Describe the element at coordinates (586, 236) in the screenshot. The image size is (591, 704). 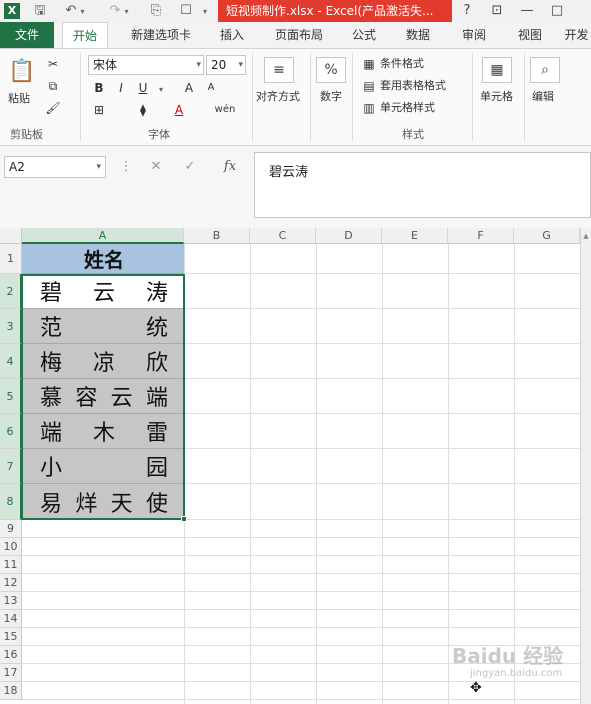
I see `scroll-up-icon: ▲` at that location.